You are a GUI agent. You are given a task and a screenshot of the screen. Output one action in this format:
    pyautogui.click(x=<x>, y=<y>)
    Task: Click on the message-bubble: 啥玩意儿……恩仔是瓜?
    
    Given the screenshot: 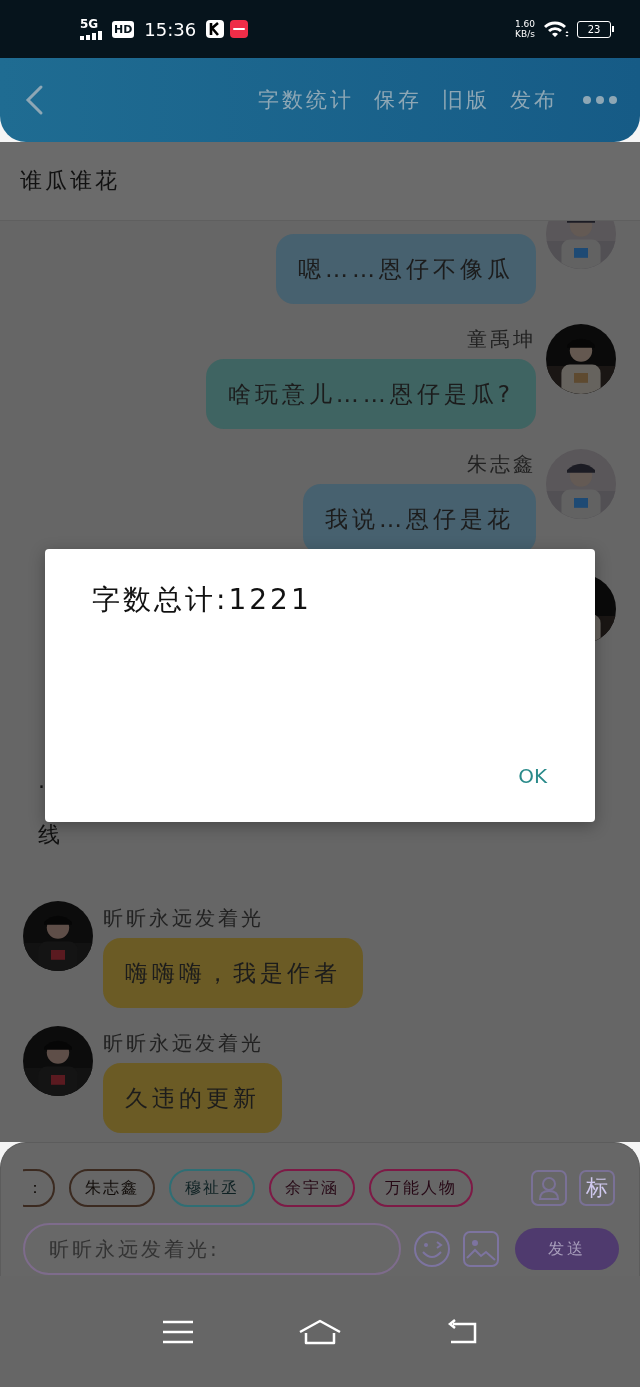 What is the action you would take?
    pyautogui.click(x=370, y=394)
    